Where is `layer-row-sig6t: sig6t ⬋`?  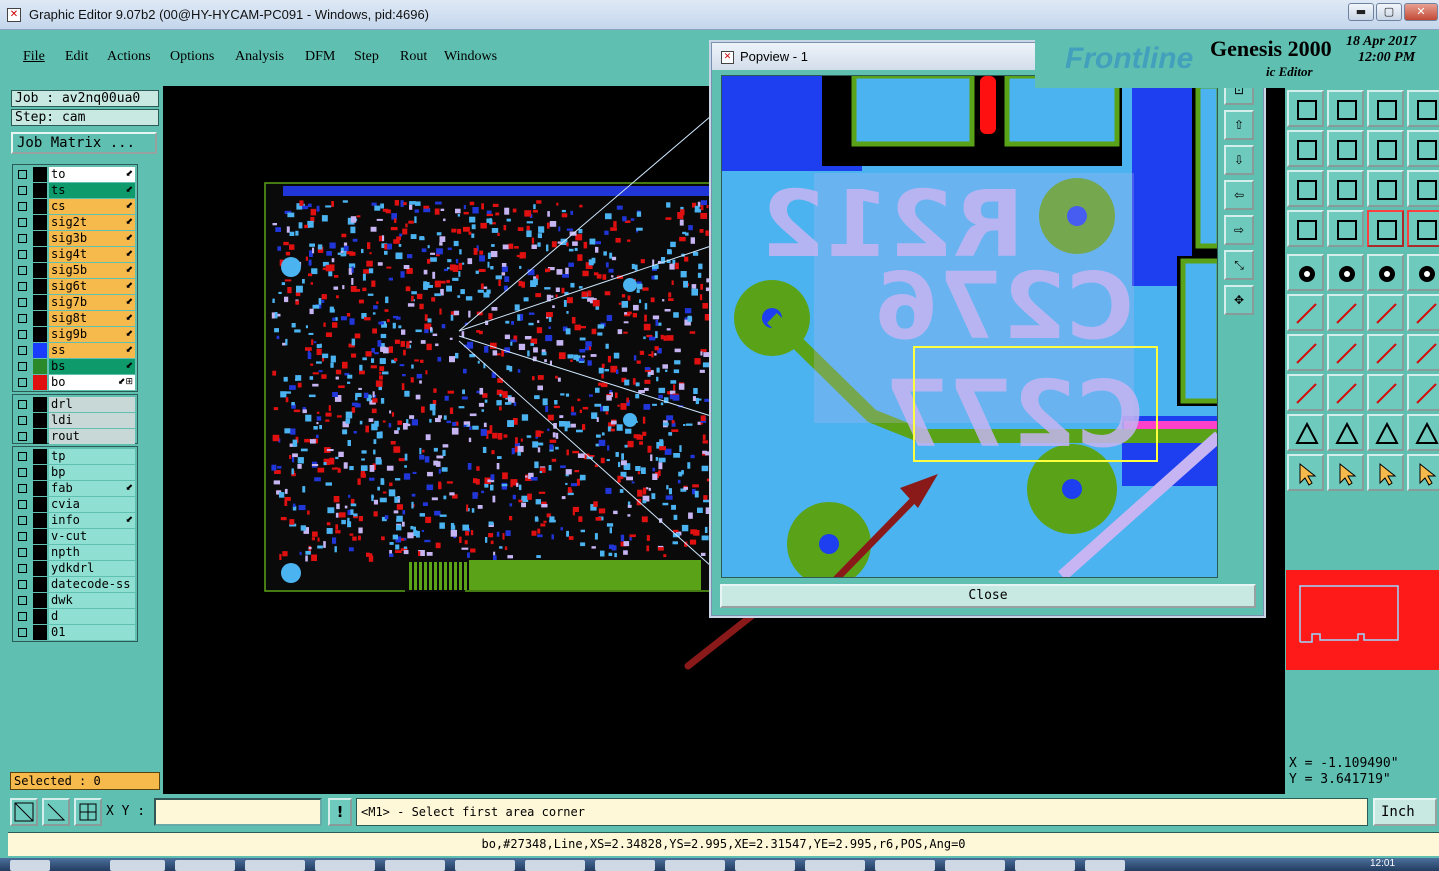 layer-row-sig6t: sig6t ⬋ is located at coordinates (75, 286).